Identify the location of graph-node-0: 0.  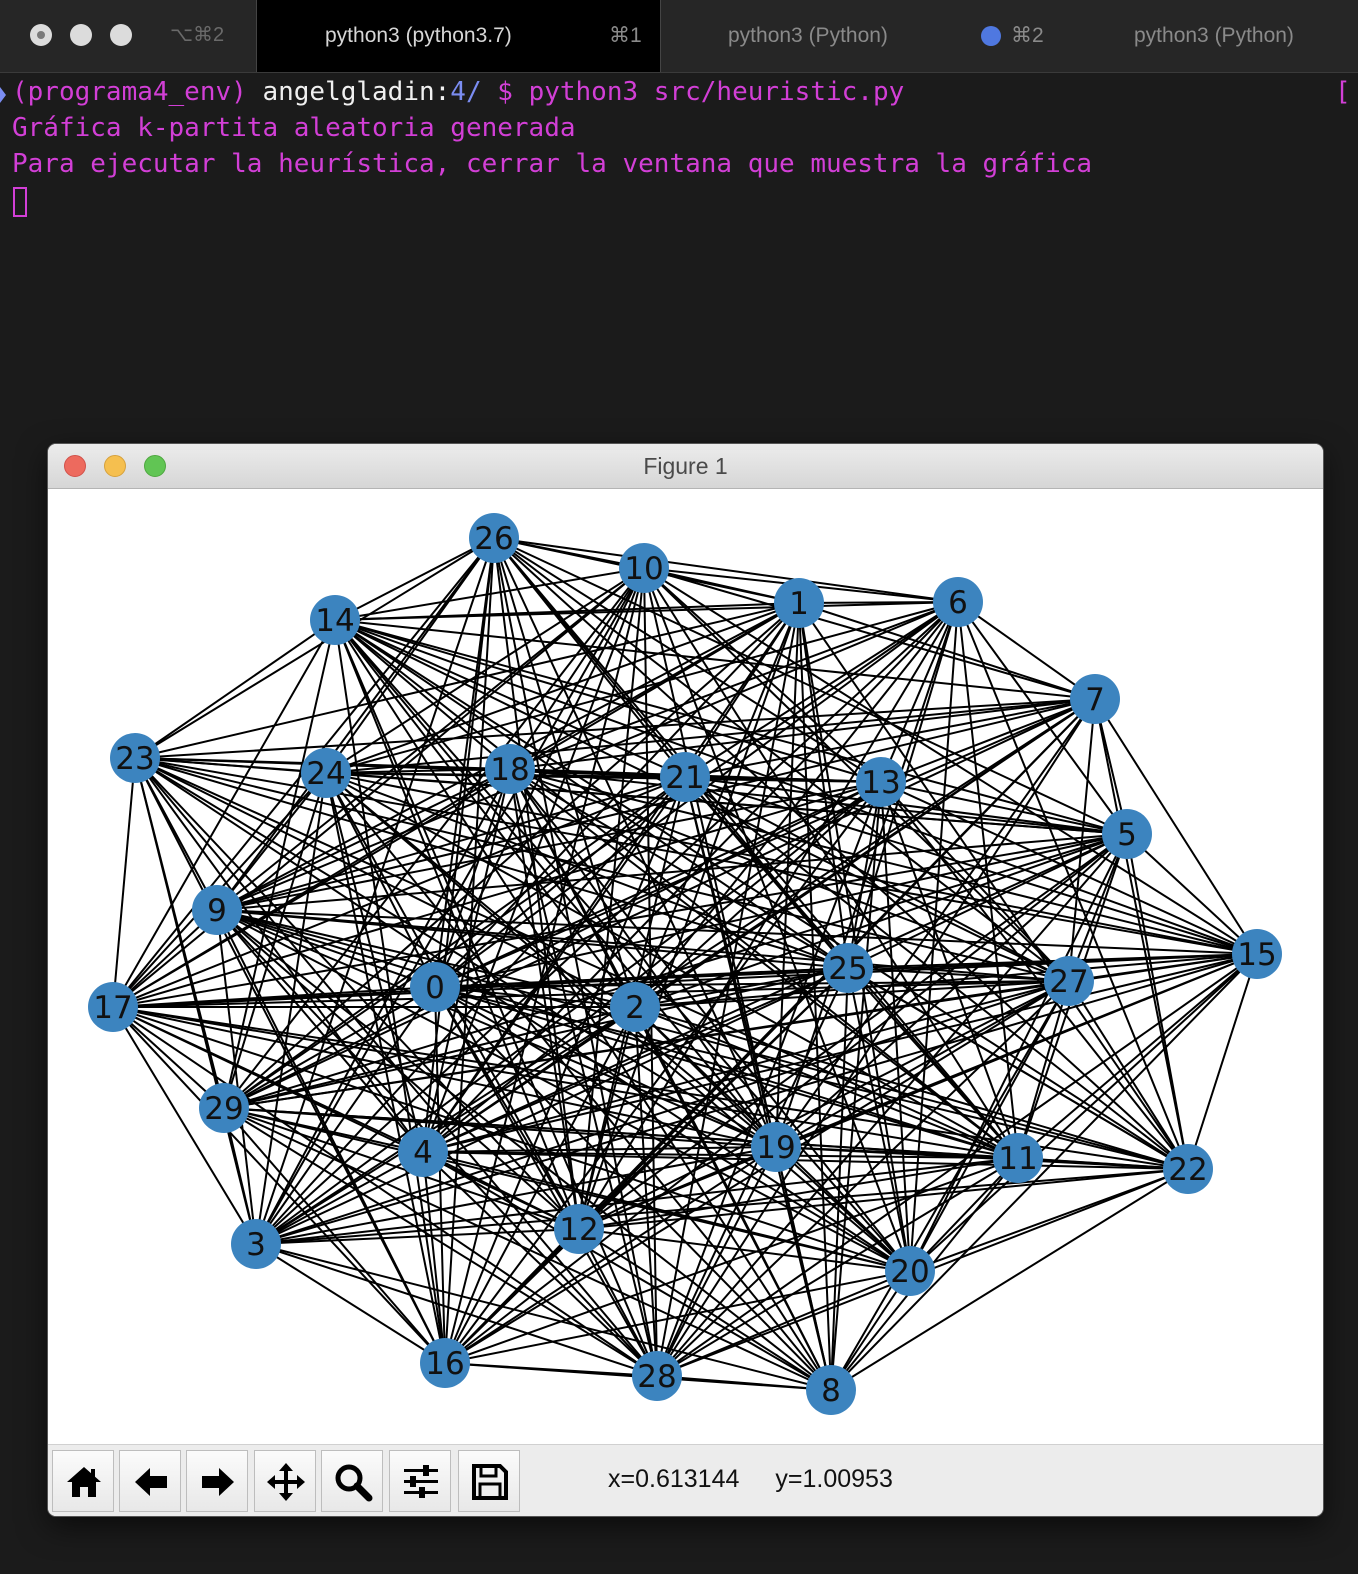
(435, 987).